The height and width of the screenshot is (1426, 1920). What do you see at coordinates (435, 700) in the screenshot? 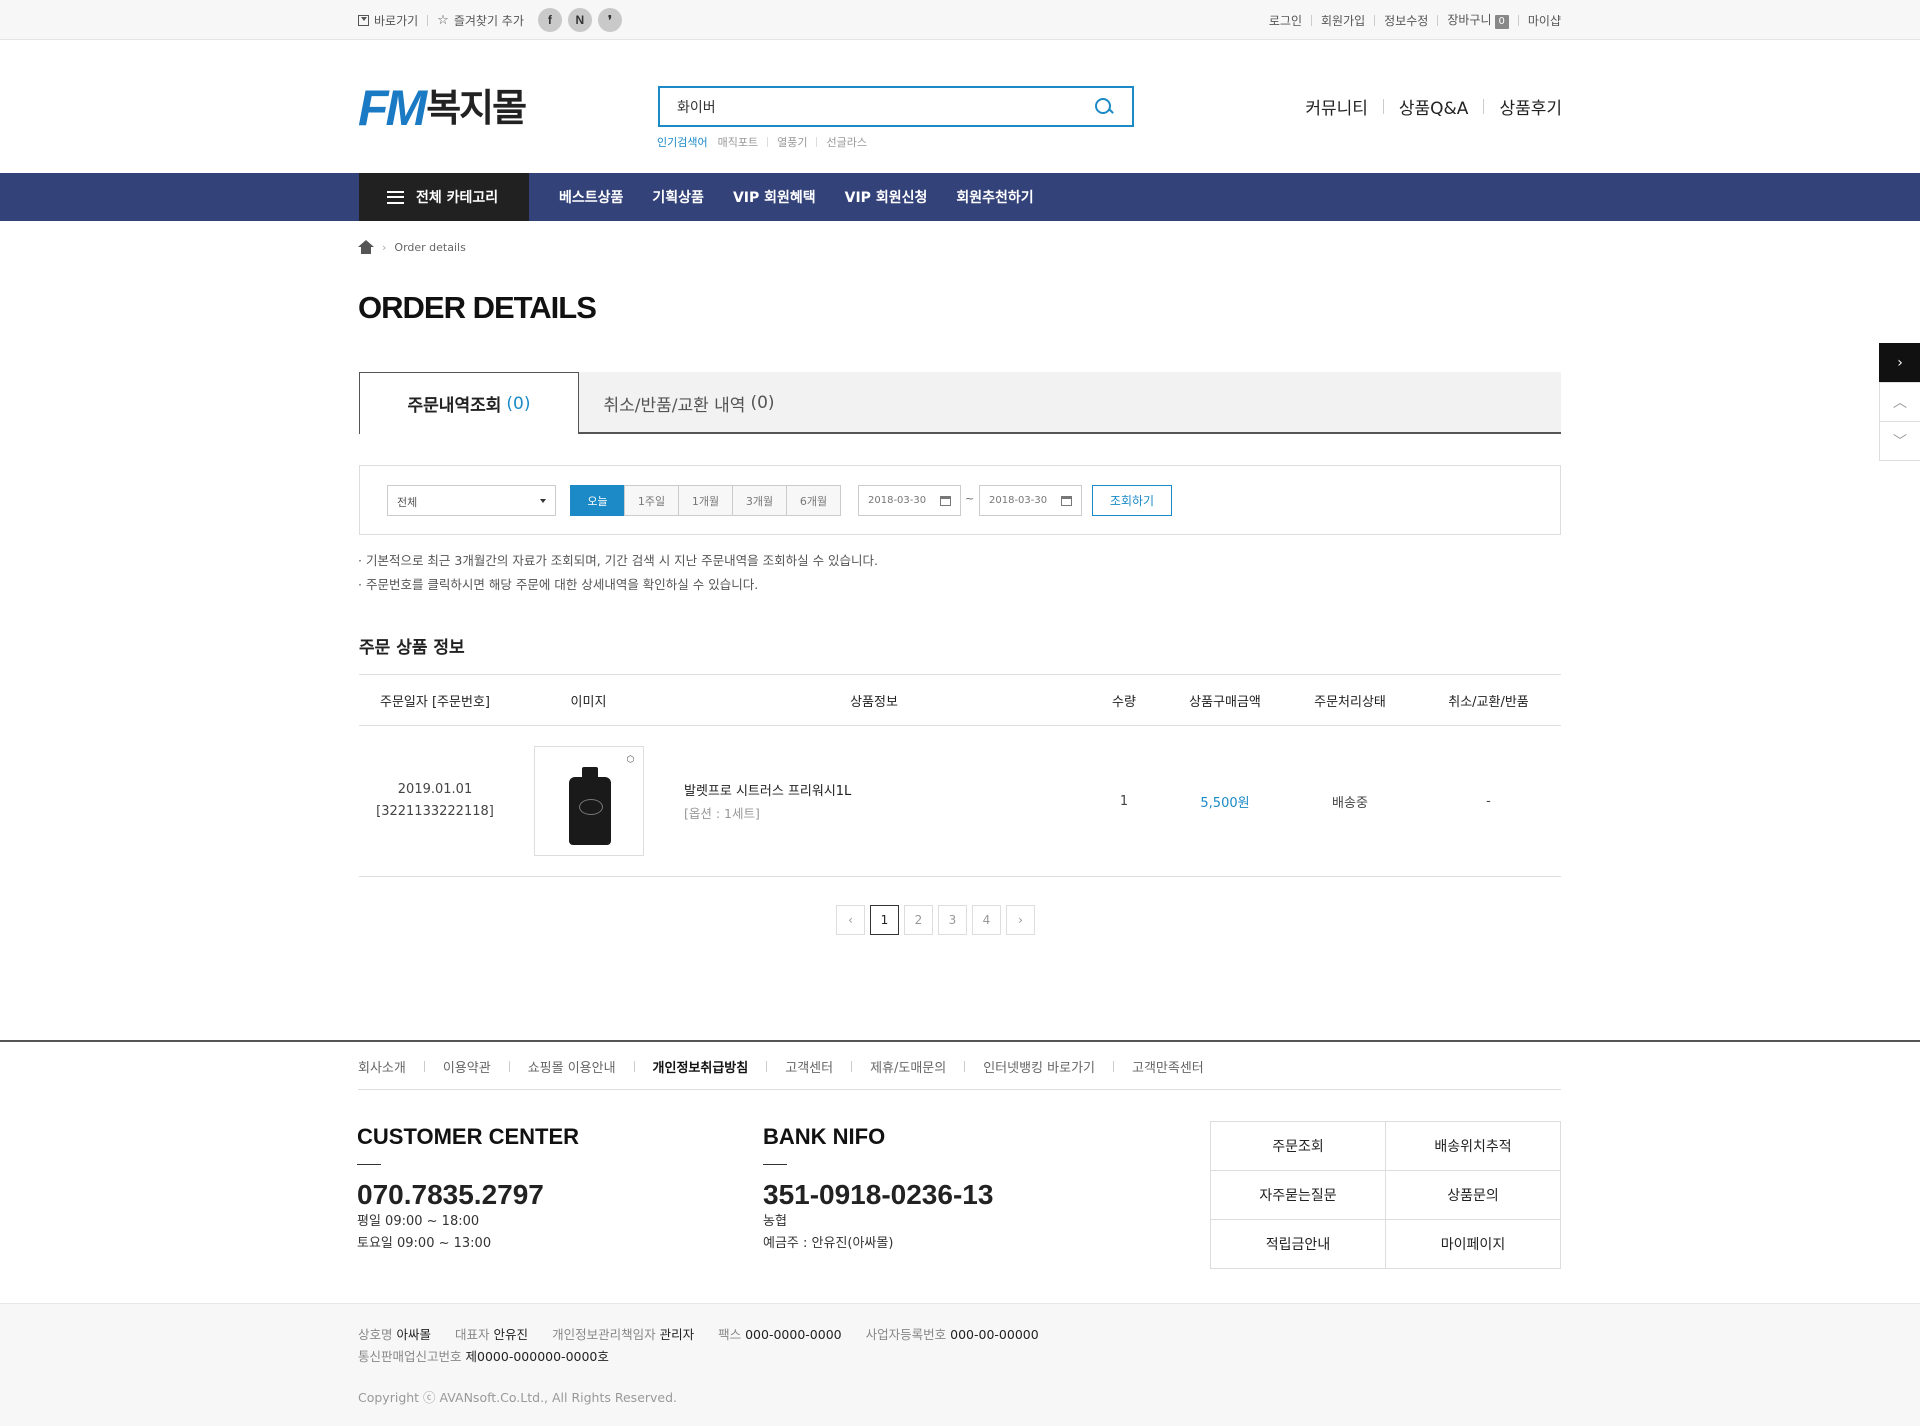
I see `column-header: 주문일자 [주문번호]` at bounding box center [435, 700].